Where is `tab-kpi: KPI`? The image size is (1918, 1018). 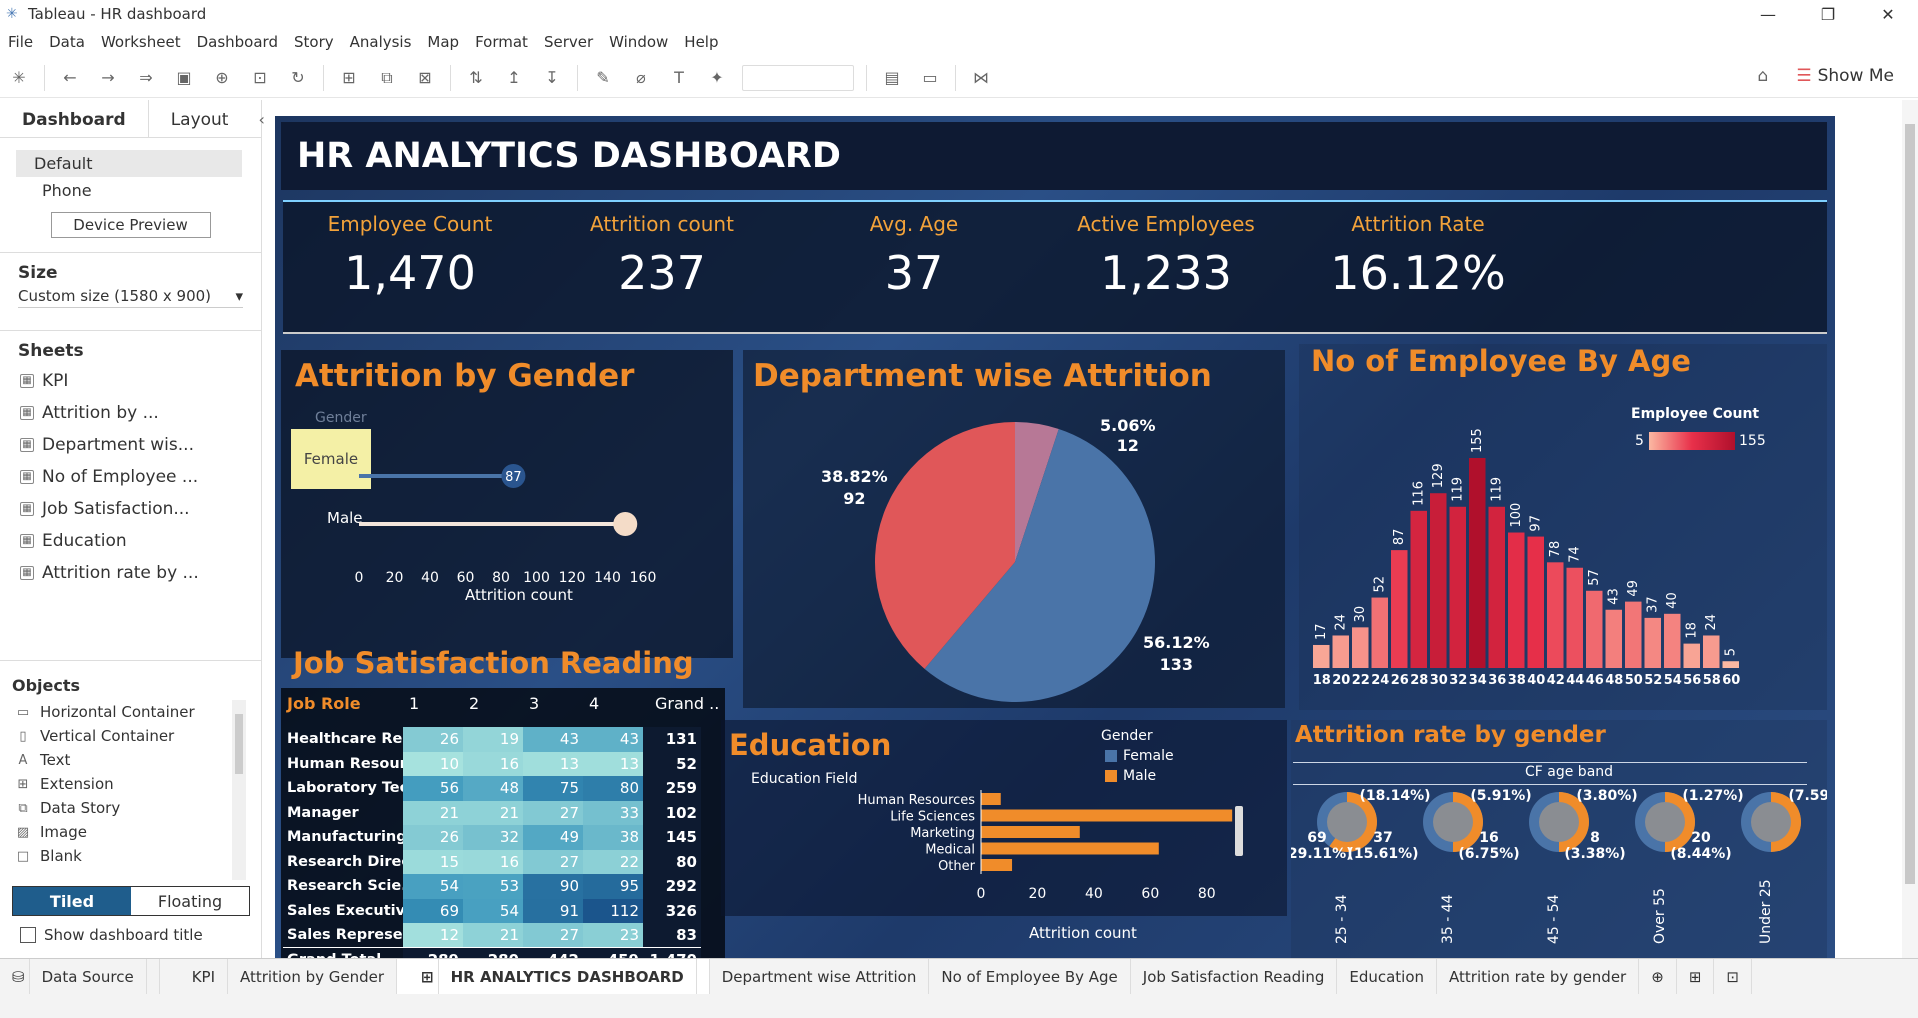
tab-kpi: KPI is located at coordinates (204, 976).